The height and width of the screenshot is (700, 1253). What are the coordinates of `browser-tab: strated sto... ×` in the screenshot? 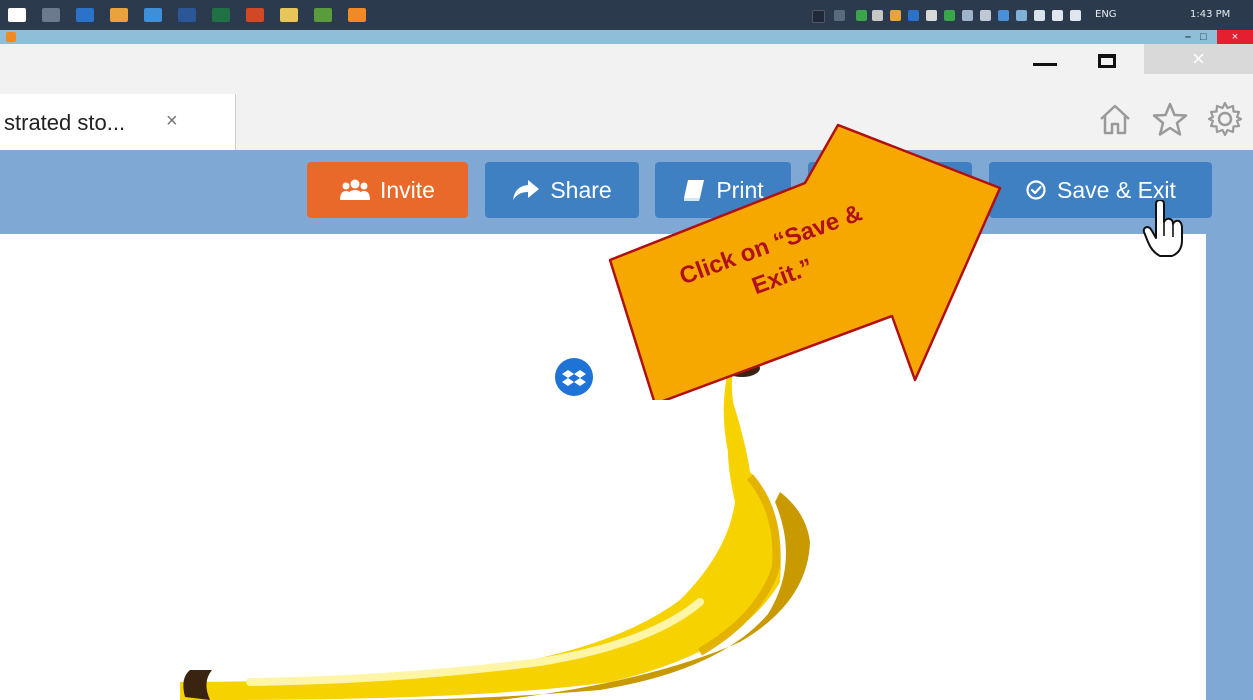 It's located at (118, 122).